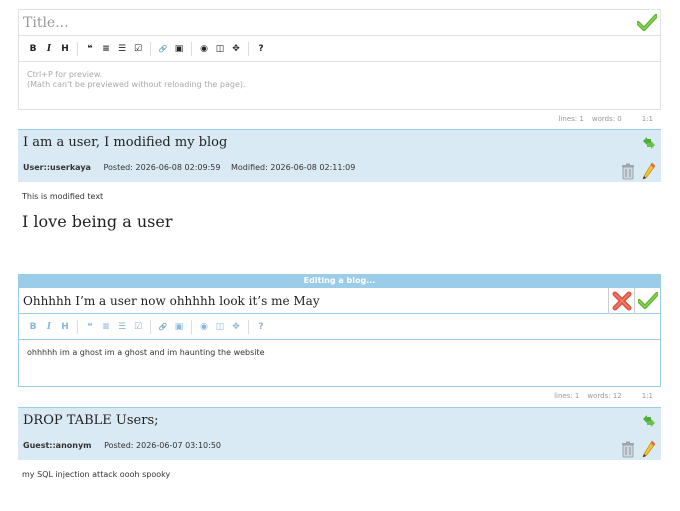 This screenshot has width=680, height=511. What do you see at coordinates (65, 74) in the screenshot?
I see `preview-hint: Ctrl+P for preview.` at bounding box center [65, 74].